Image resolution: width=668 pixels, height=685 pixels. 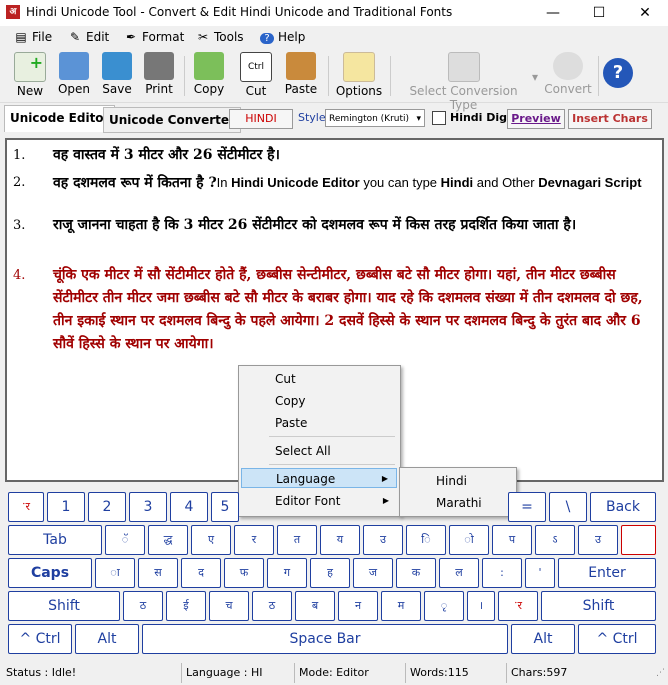 I want to click on key: द, so click(x=201, y=573).